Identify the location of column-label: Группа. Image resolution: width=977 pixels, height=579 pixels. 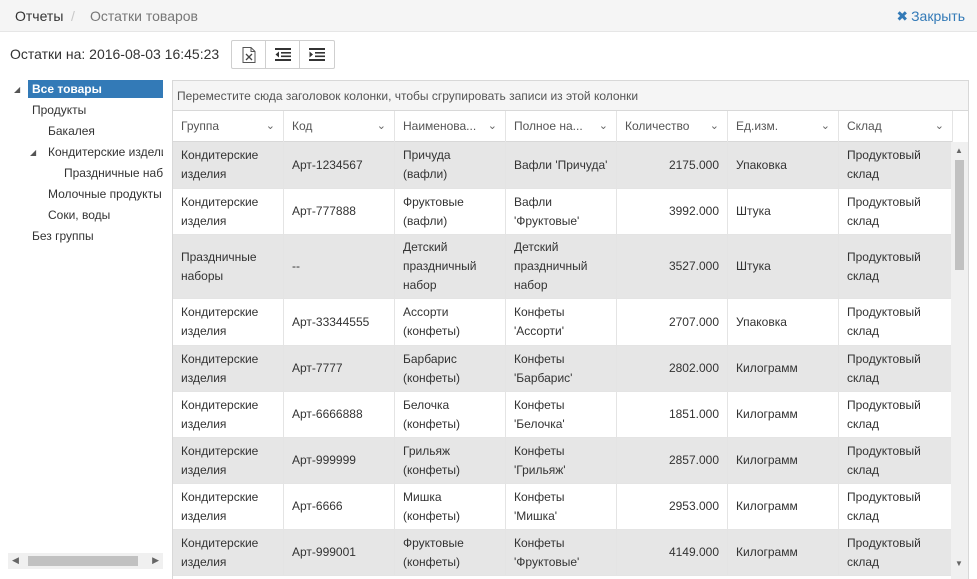
(200, 126).